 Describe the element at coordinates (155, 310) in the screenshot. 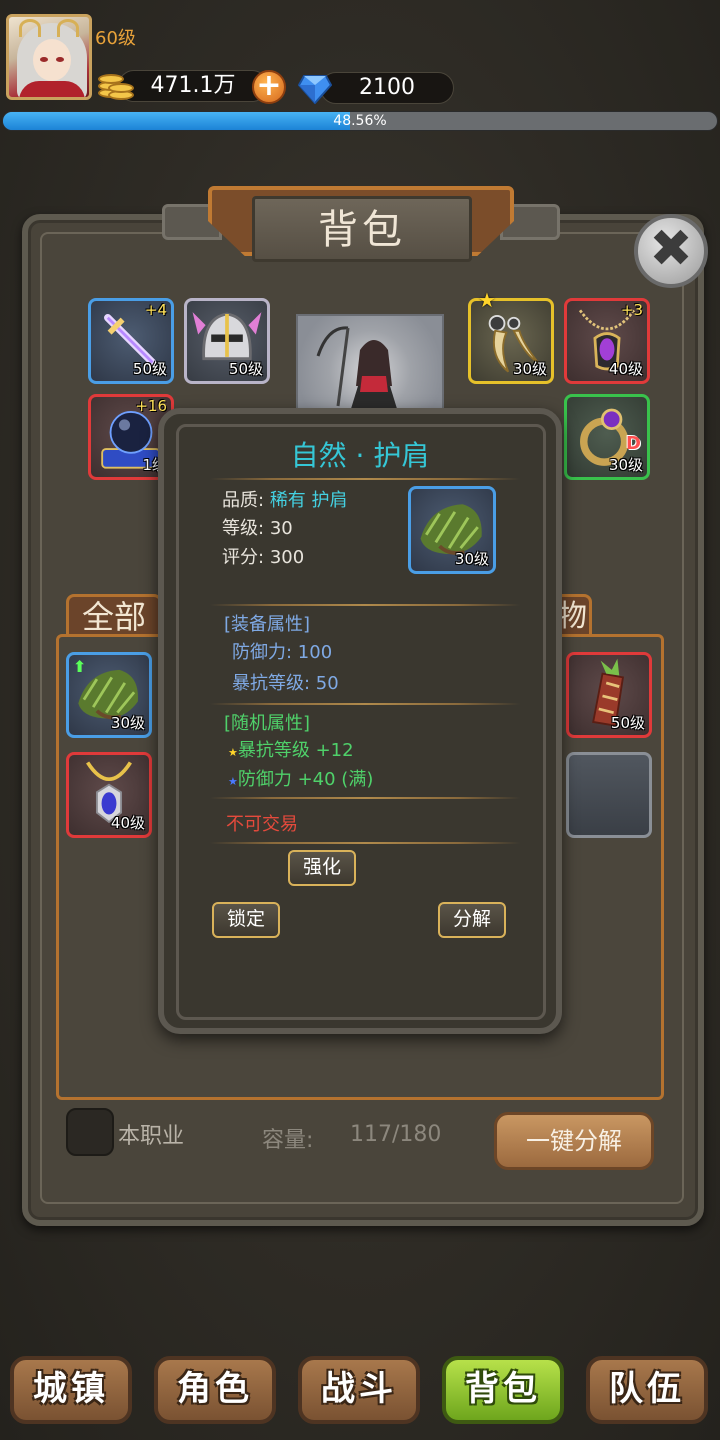

I see `enhance-level: +4` at that location.